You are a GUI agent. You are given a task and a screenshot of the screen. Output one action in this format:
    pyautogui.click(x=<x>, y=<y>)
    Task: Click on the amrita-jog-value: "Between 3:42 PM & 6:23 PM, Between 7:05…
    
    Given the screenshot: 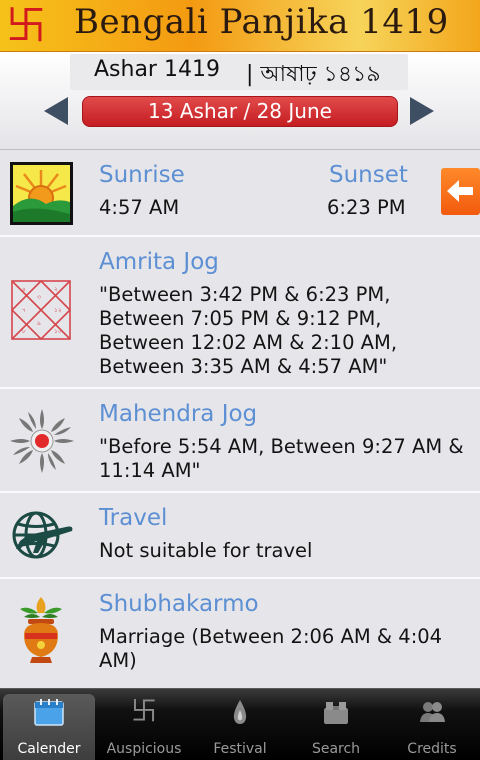 What is the action you would take?
    pyautogui.click(x=248, y=330)
    